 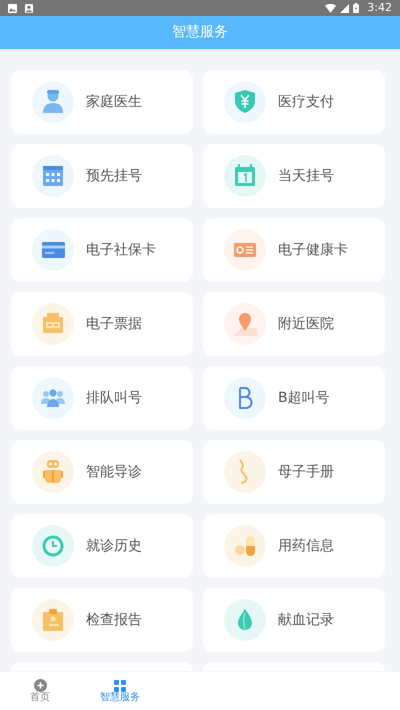 I want to click on service-label: 家庭医生, so click(x=114, y=102).